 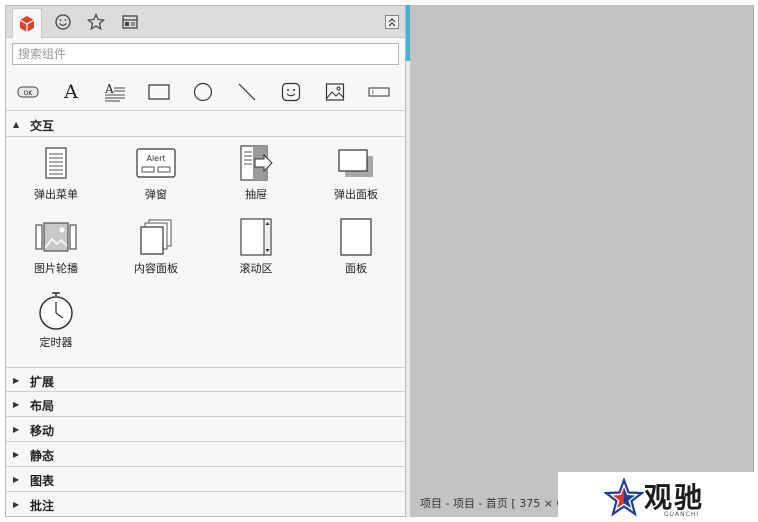 What do you see at coordinates (205, 504) in the screenshot?
I see `section-header-annotation: ▶ 批注` at bounding box center [205, 504].